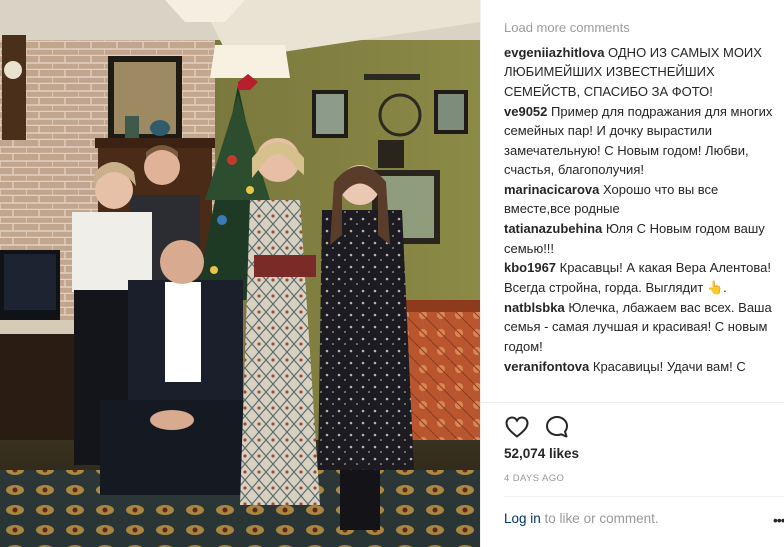 The image size is (784, 547). I want to click on comment-text: Красавицы! Удачи вам! С, so click(669, 366).